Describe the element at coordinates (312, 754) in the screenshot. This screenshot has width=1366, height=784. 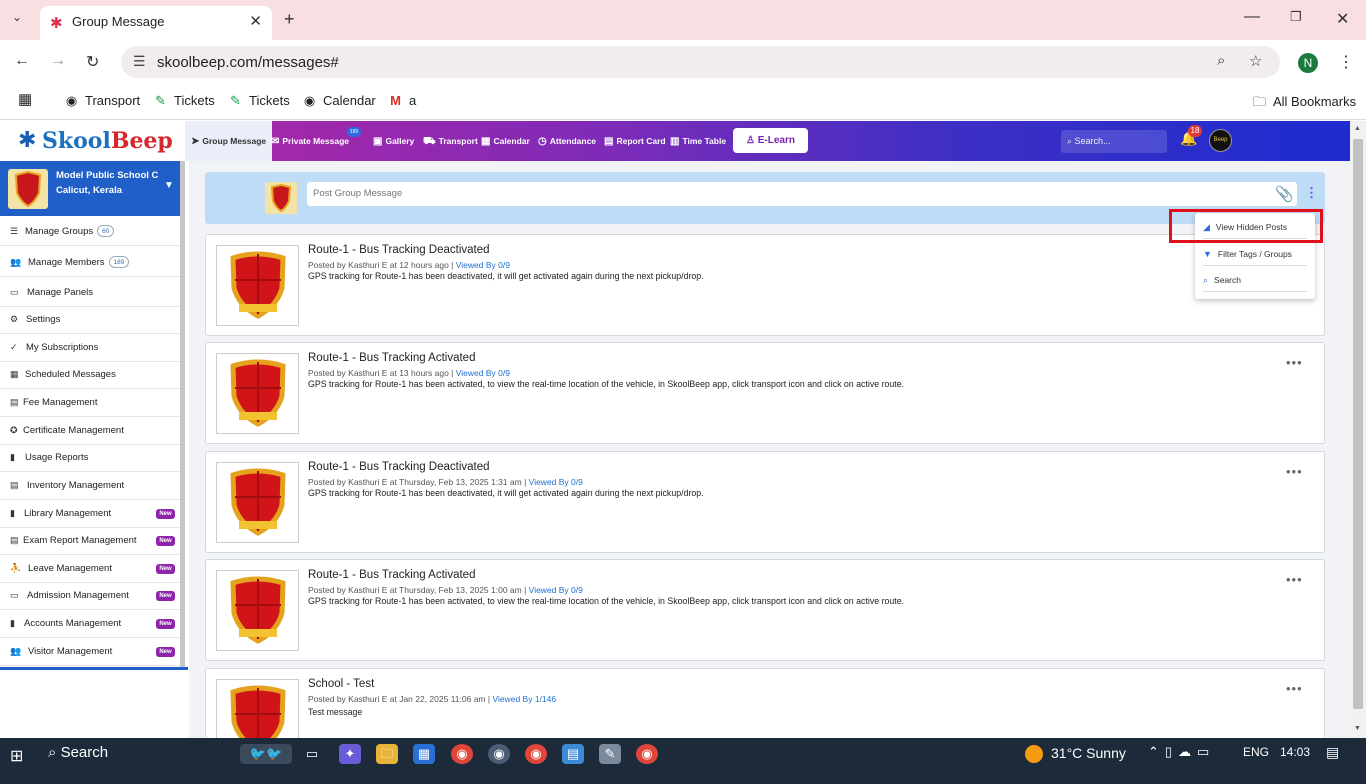
I see `task-view-icon: ▭` at that location.